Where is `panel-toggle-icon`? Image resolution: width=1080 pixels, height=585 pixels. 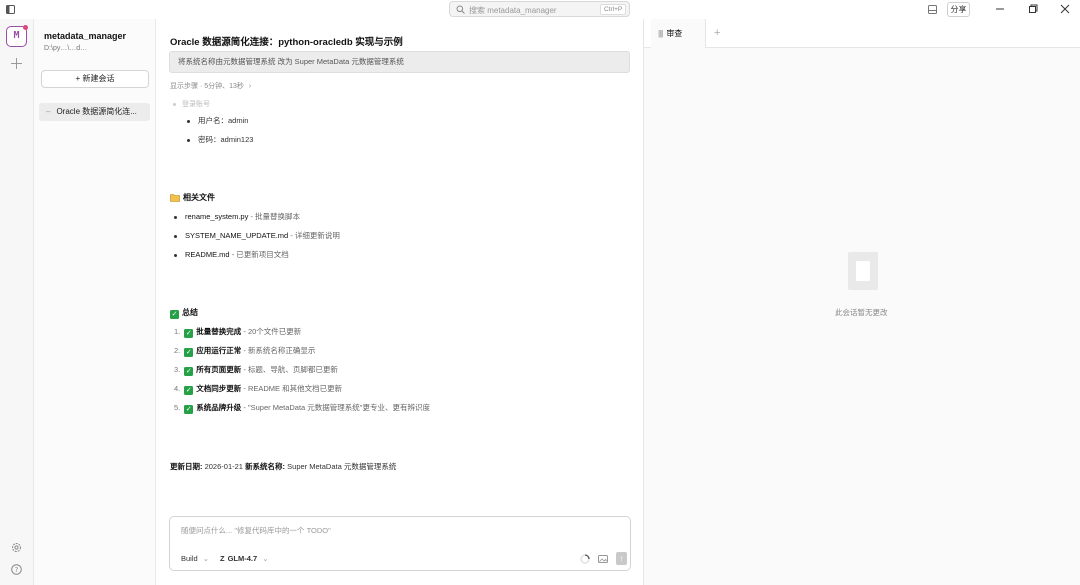 panel-toggle-icon is located at coordinates (932, 9).